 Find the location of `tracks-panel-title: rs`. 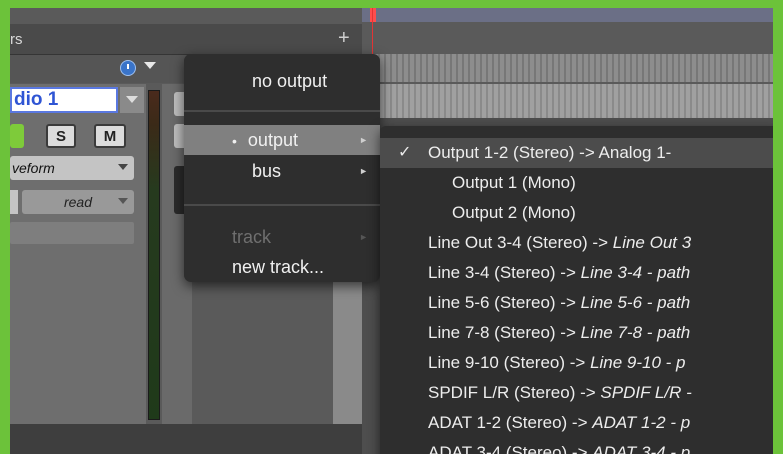

tracks-panel-title: rs is located at coordinates (16, 39).